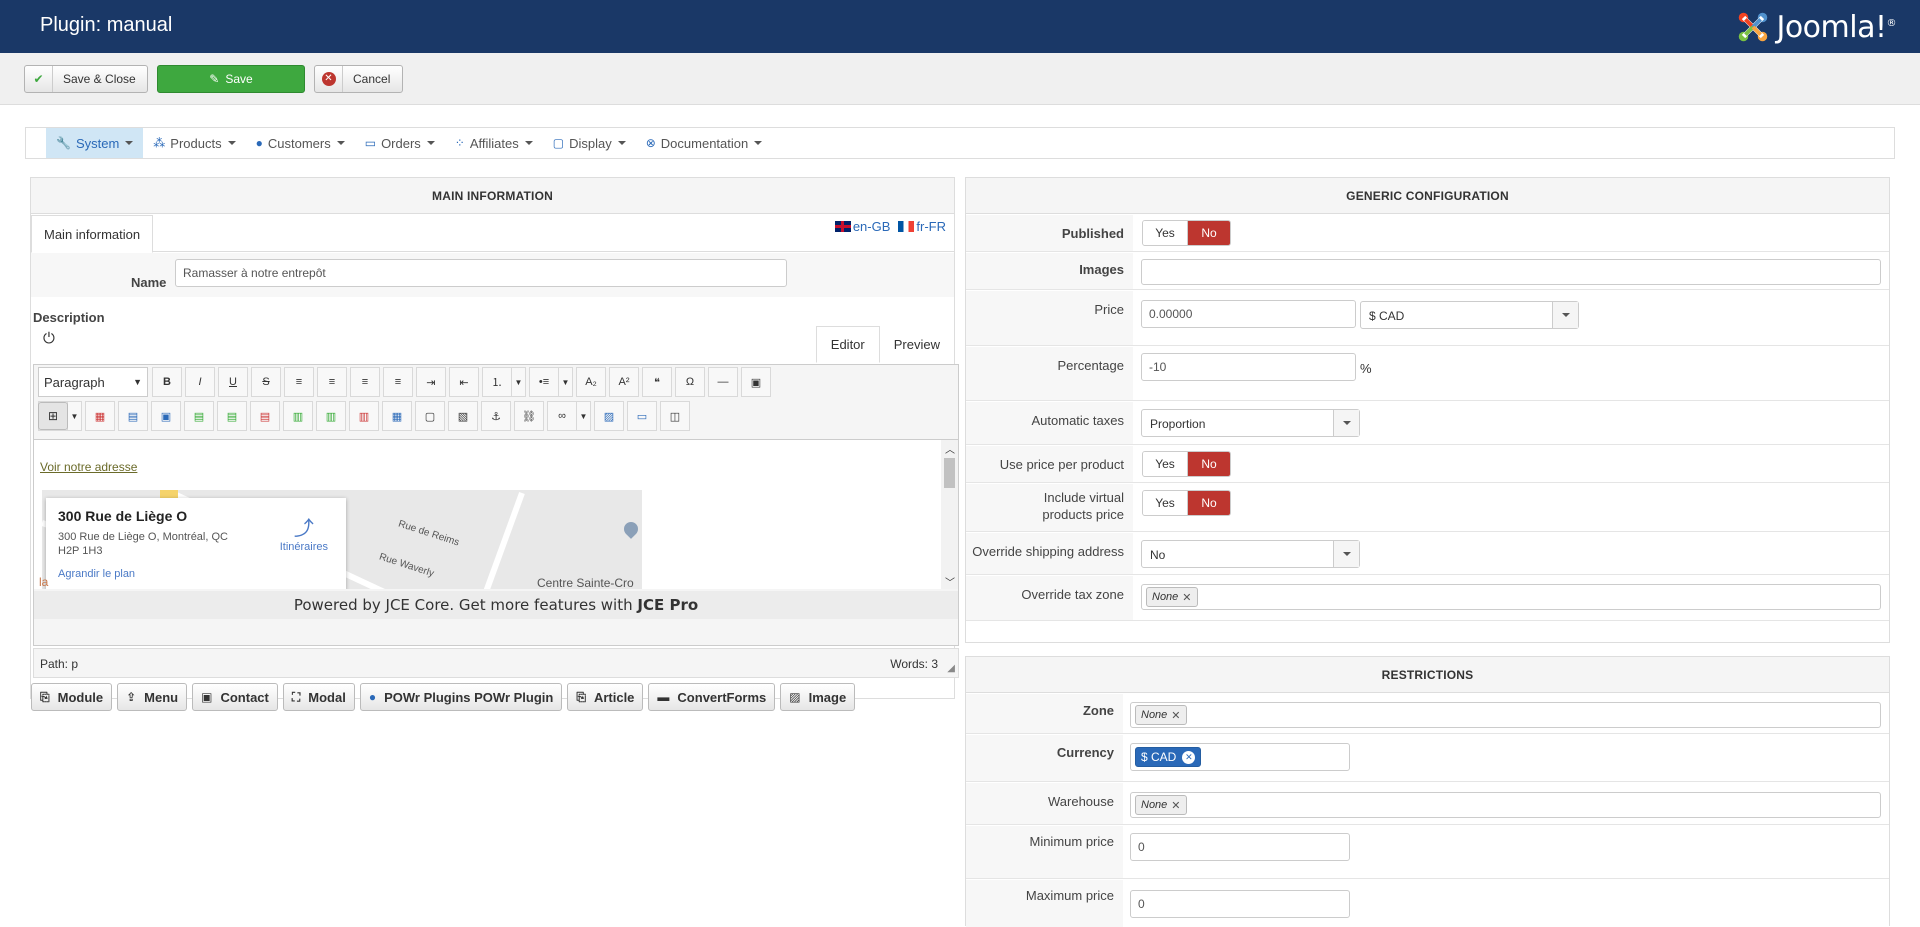  What do you see at coordinates (398, 382) in the screenshot?
I see `align-right-icon: ≡` at bounding box center [398, 382].